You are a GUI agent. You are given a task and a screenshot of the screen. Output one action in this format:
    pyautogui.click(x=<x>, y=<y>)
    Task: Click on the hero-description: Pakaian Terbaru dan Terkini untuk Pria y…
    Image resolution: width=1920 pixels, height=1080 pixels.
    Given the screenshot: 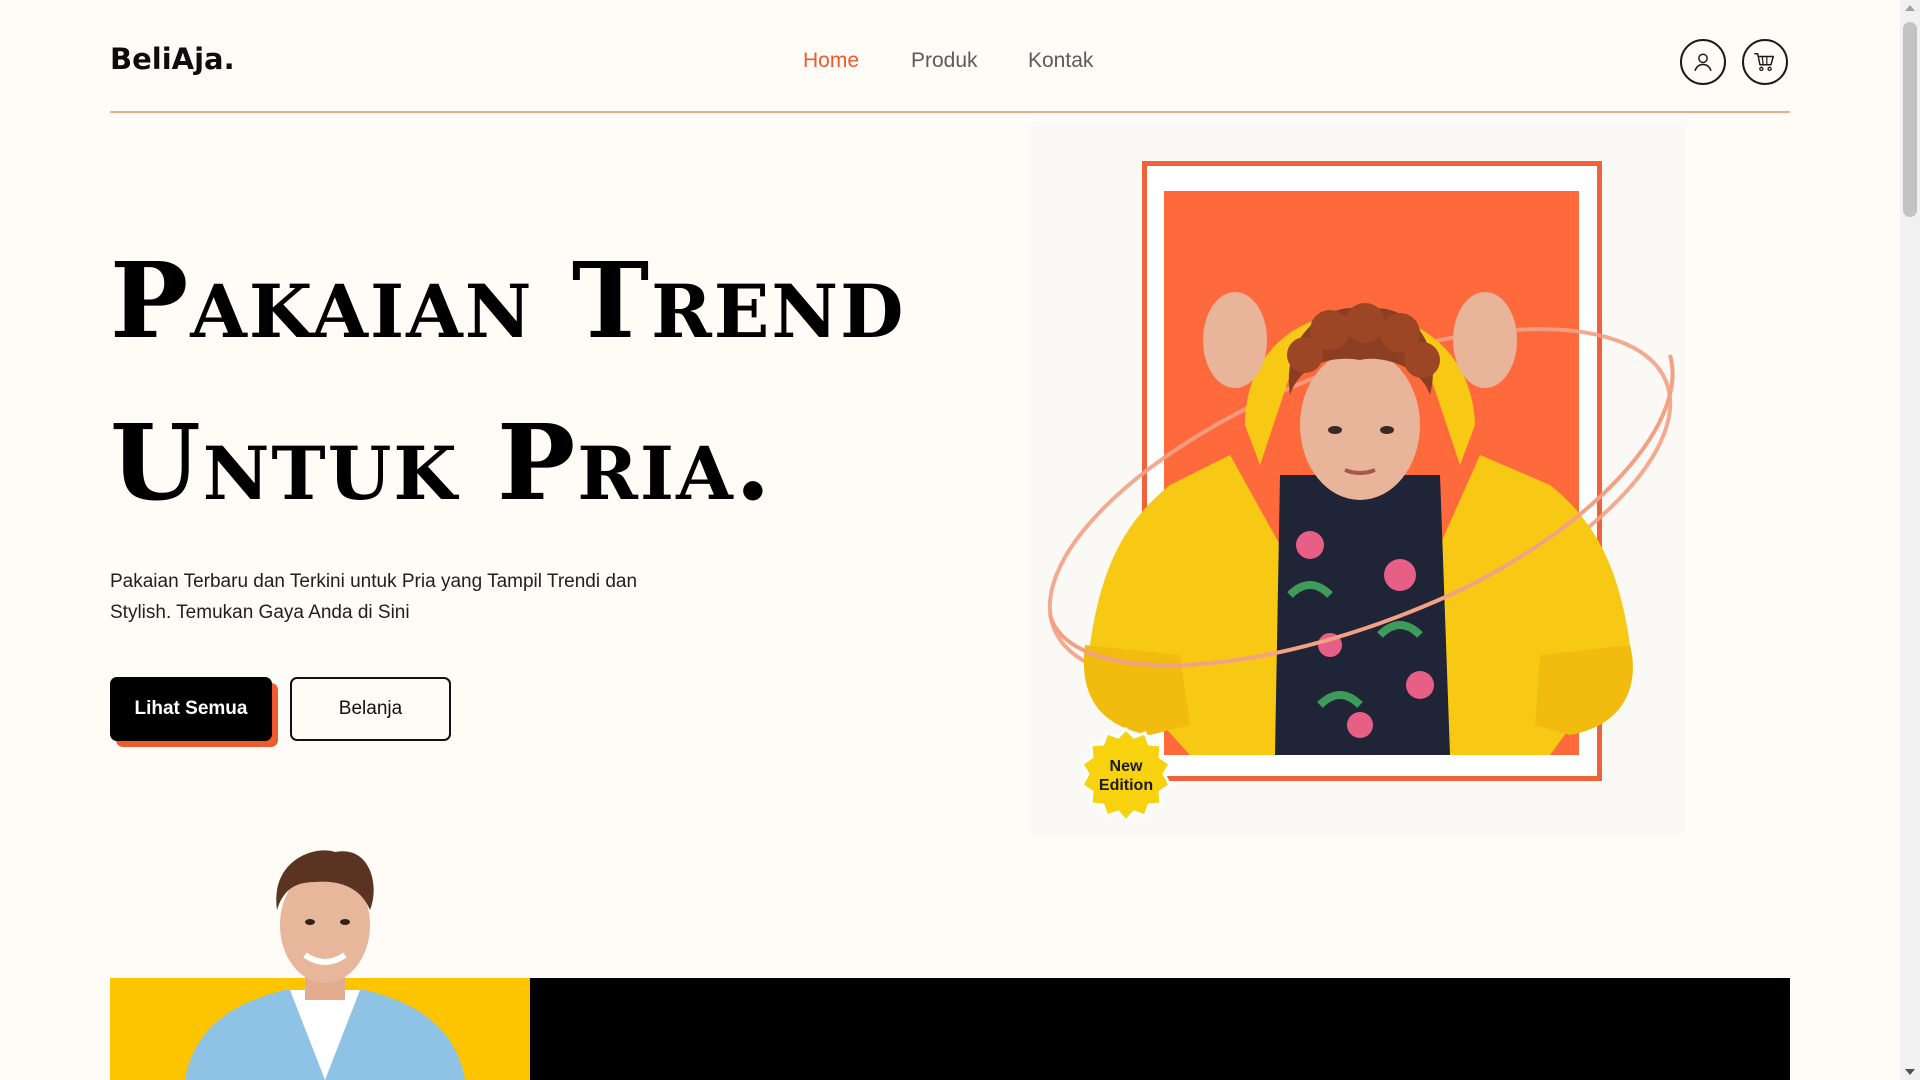 What is the action you would take?
    pyautogui.click(x=374, y=597)
    